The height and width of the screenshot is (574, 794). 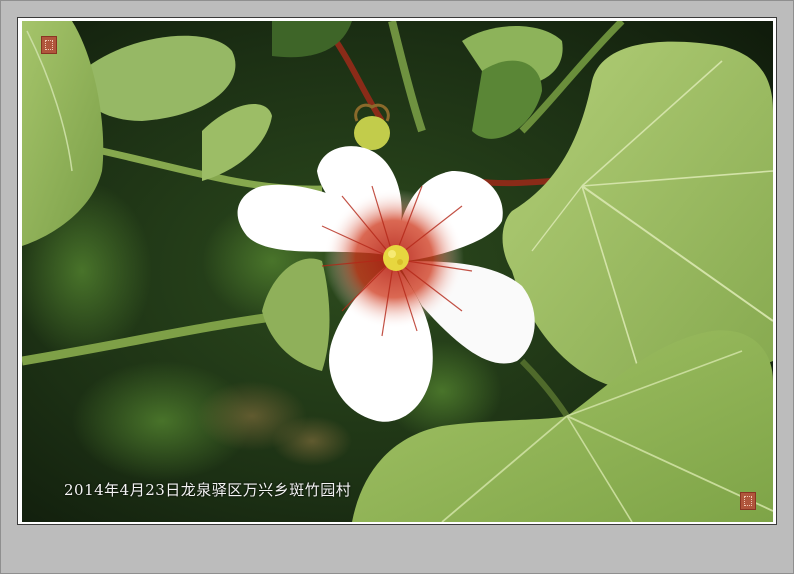 I want to click on seal-bottom-right, so click(x=748, y=501).